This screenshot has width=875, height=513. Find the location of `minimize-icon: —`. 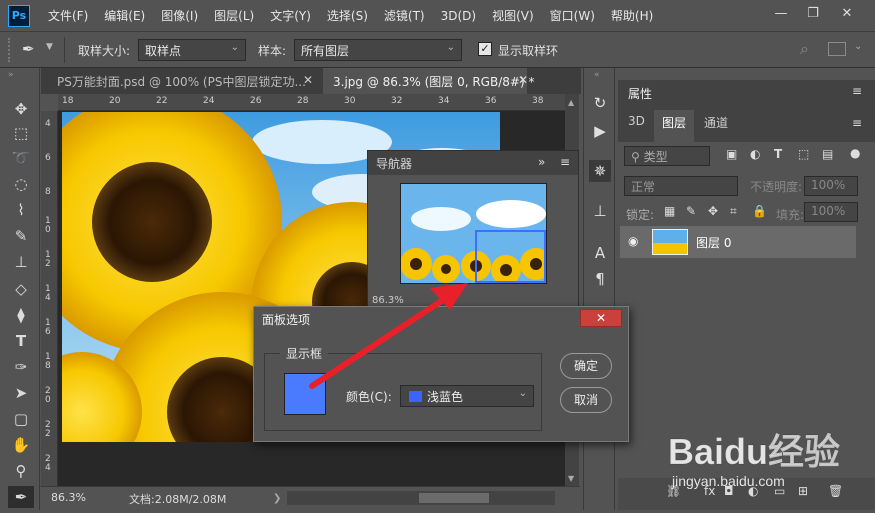

minimize-icon: — is located at coordinates (781, 14).